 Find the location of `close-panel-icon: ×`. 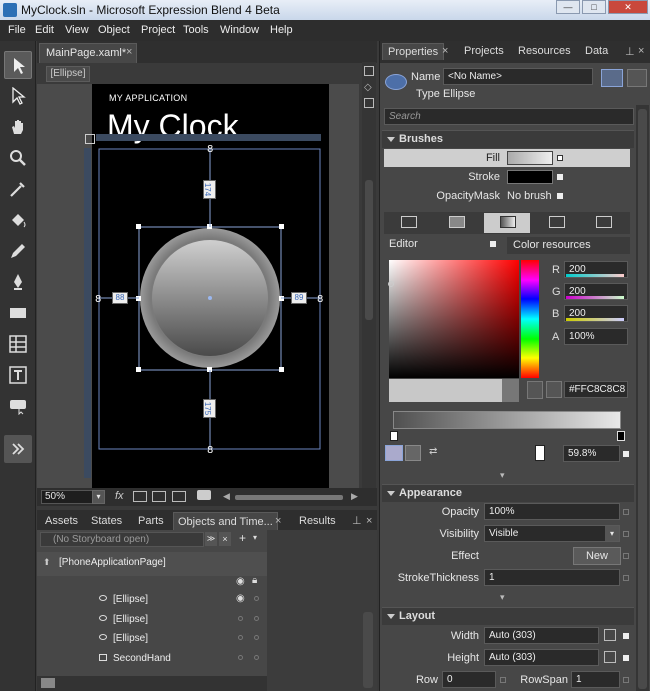

close-panel-icon: × is located at coordinates (641, 51).